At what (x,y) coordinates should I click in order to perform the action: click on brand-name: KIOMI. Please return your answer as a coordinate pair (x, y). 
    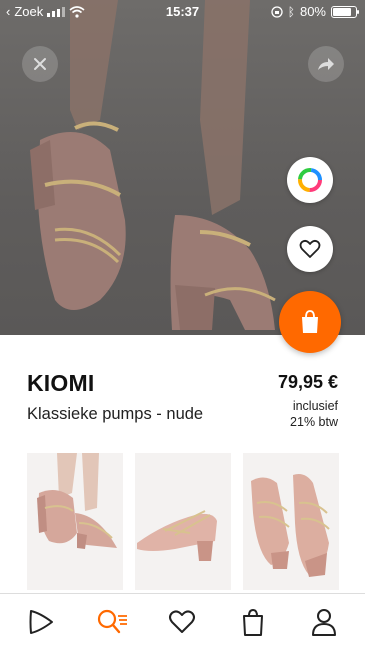
    Looking at the image, I should click on (60, 383).